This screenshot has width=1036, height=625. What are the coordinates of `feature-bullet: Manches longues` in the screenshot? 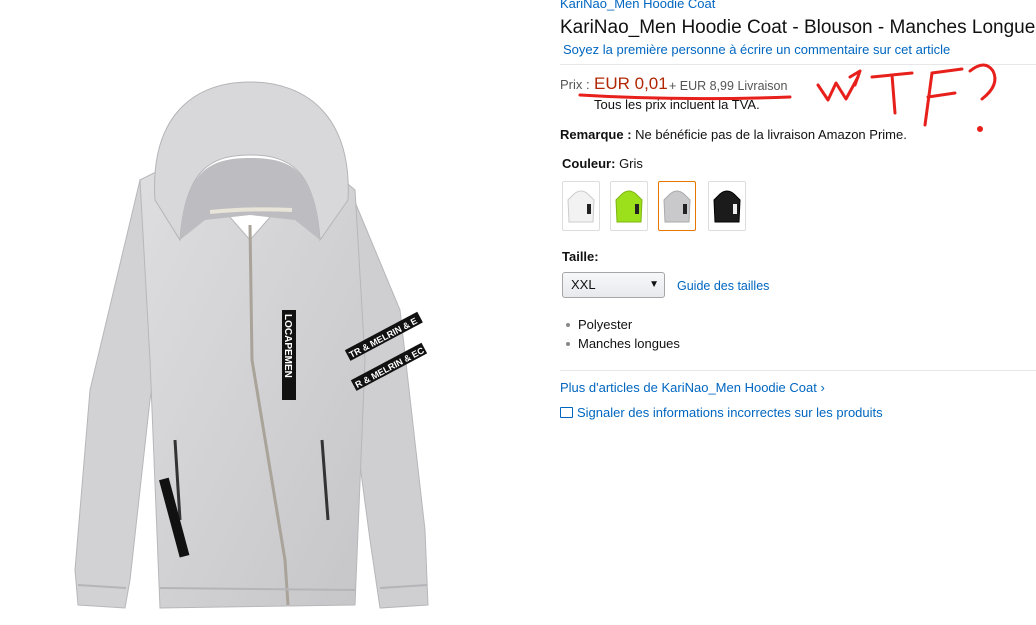 It's located at (623, 343).